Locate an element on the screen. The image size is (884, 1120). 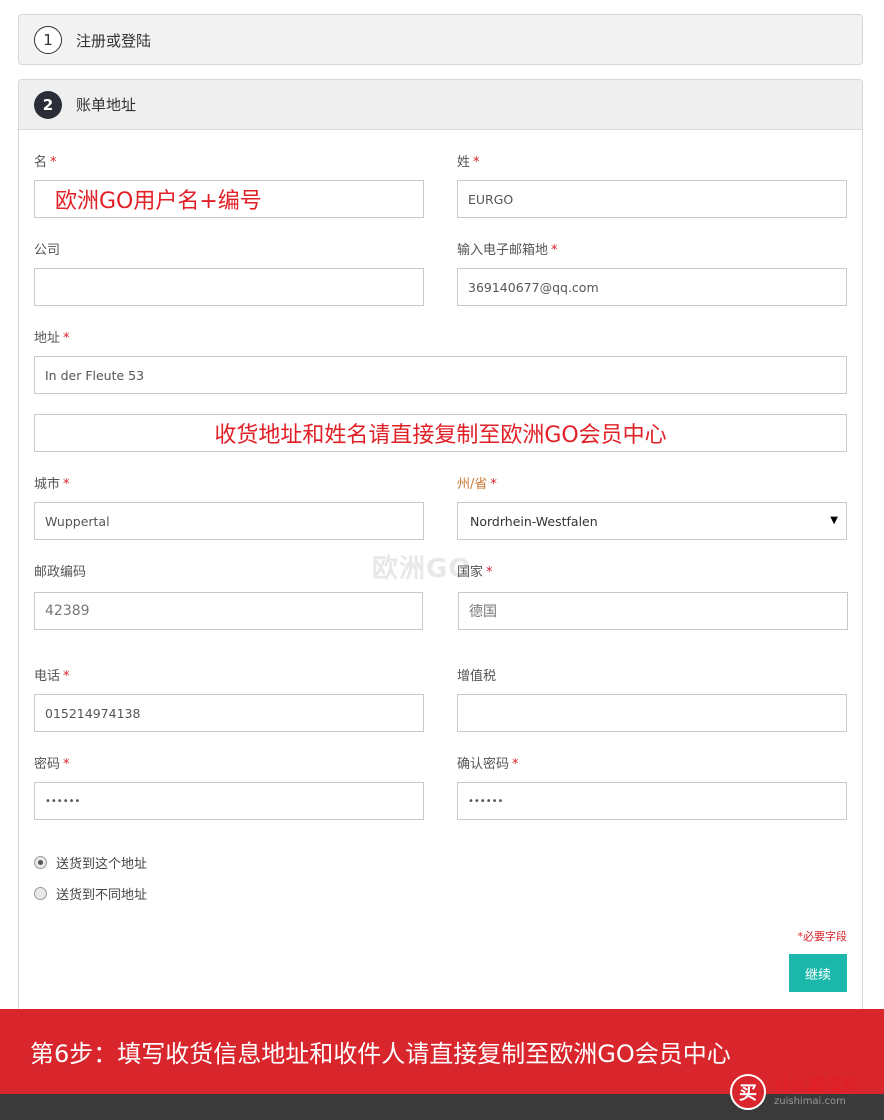
radio-label: 送货到这个地址 is located at coordinates (102, 864).